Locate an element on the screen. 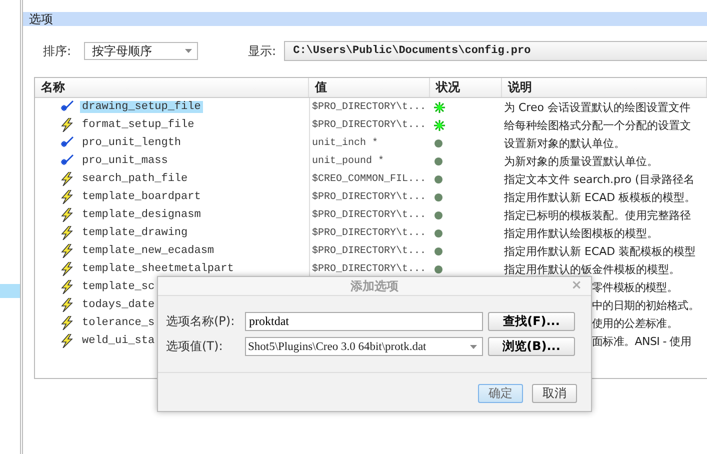 The height and width of the screenshot is (454, 707). option-description: 使用的公差标准。 is located at coordinates (635, 323).